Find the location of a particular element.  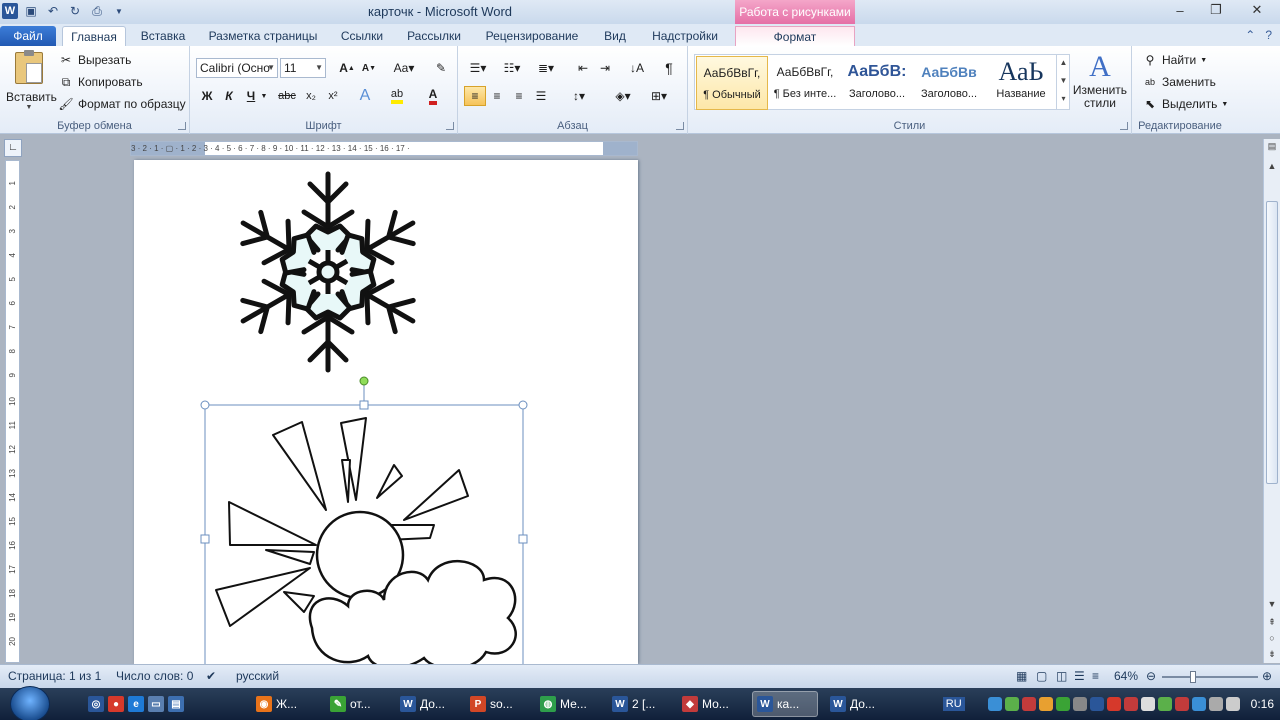

sort-icon: ↓A is located at coordinates (637, 68).